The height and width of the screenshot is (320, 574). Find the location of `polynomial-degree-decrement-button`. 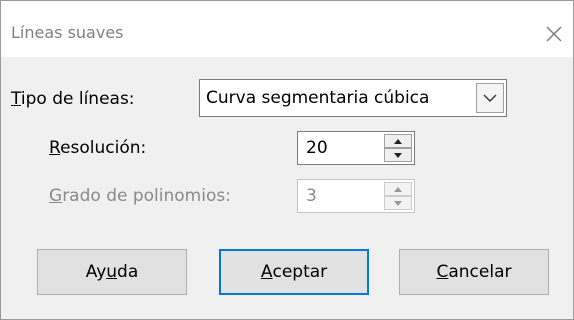

polynomial-degree-decrement-button is located at coordinates (398, 203).